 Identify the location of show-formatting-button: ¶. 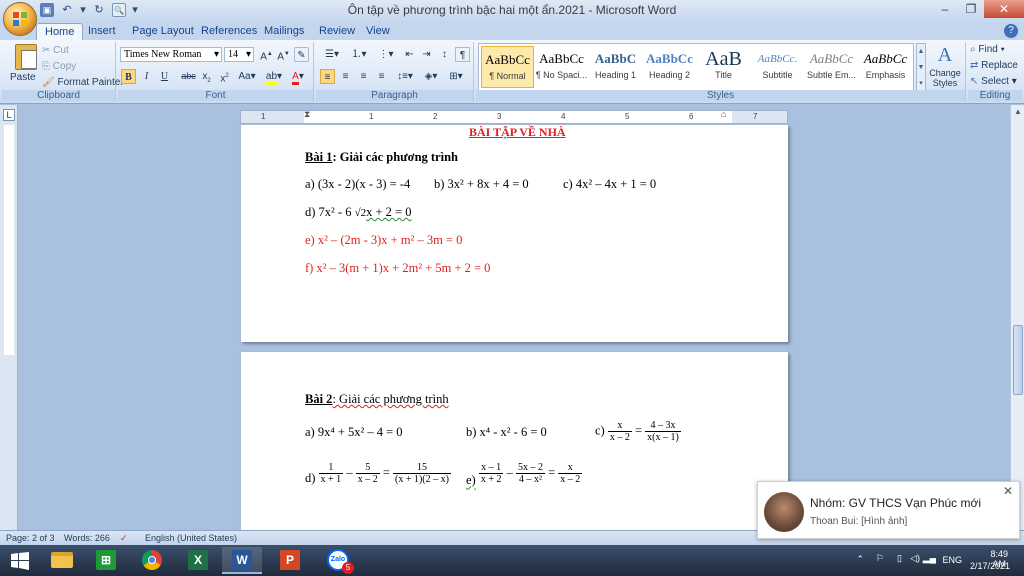
(462, 54).